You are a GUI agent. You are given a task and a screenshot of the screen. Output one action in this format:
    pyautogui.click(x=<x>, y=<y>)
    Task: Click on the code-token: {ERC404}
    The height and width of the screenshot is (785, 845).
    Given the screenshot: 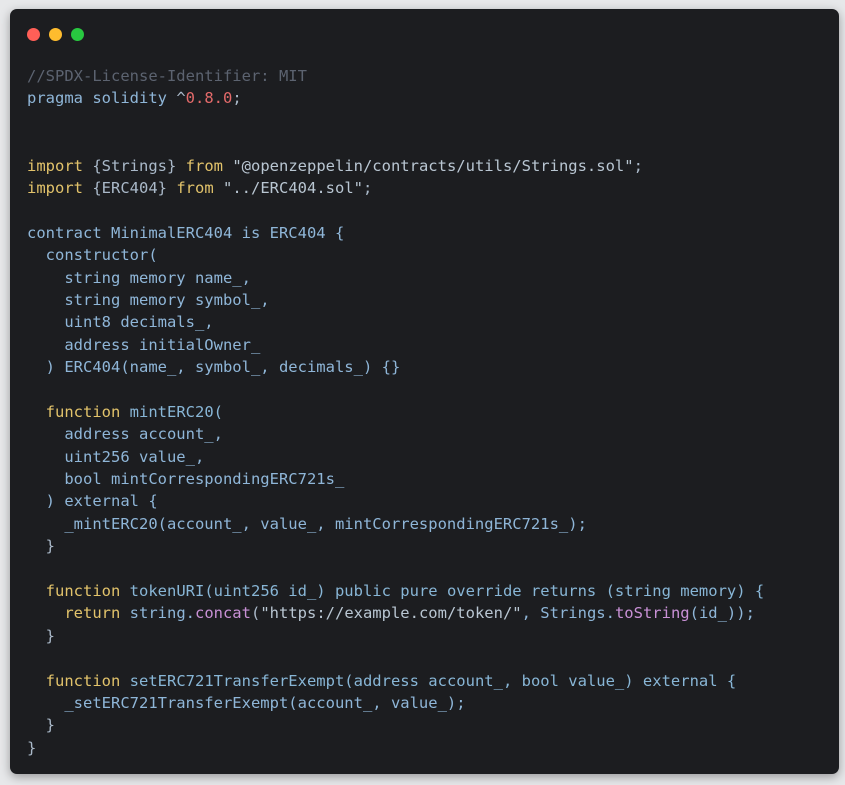 What is the action you would take?
    pyautogui.click(x=134, y=187)
    